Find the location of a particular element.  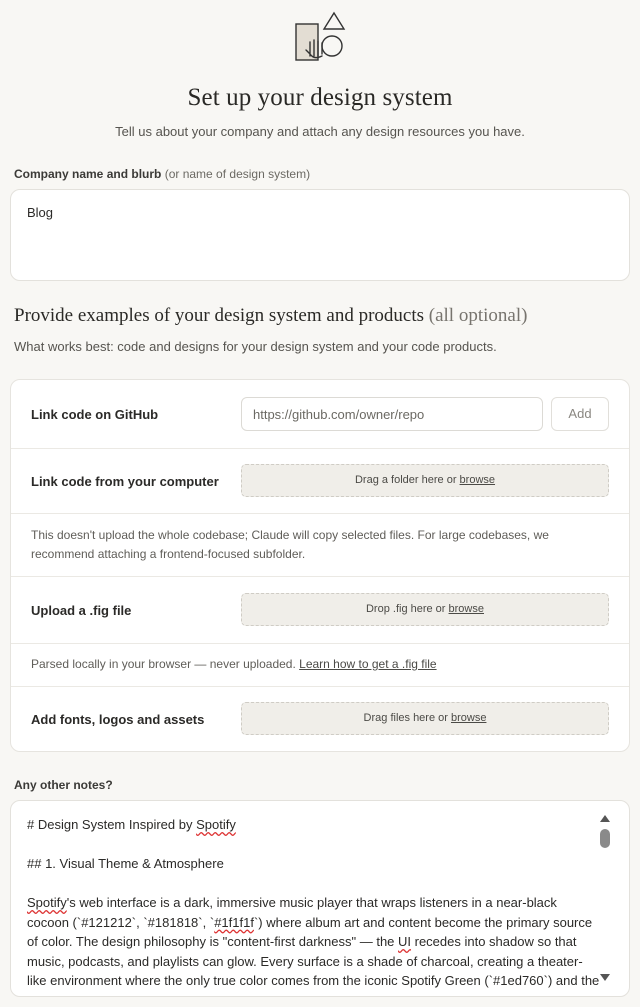

notes-p1-a: Spotify is located at coordinates (47, 902).